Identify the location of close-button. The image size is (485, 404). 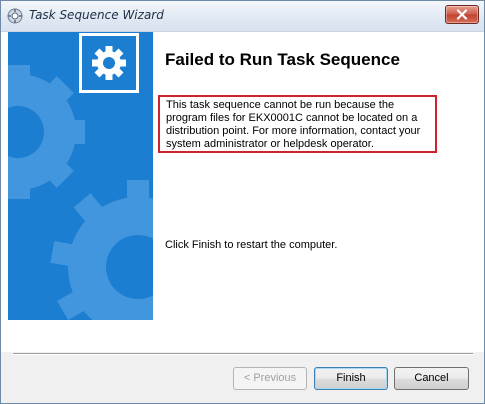
(462, 14).